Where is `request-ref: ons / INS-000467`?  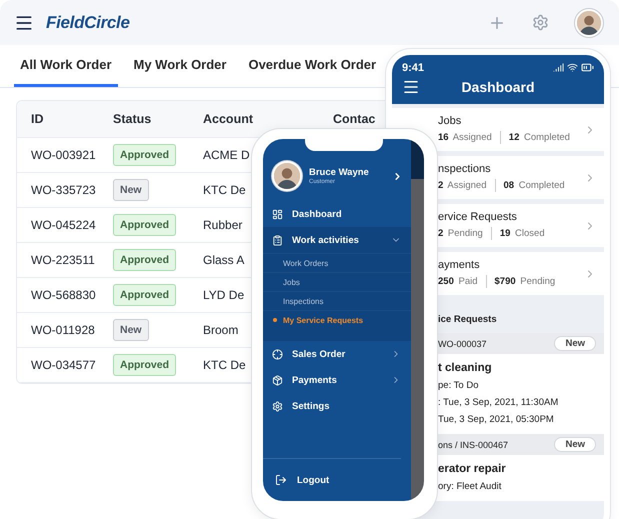
request-ref: ons / INS-000467 is located at coordinates (473, 445).